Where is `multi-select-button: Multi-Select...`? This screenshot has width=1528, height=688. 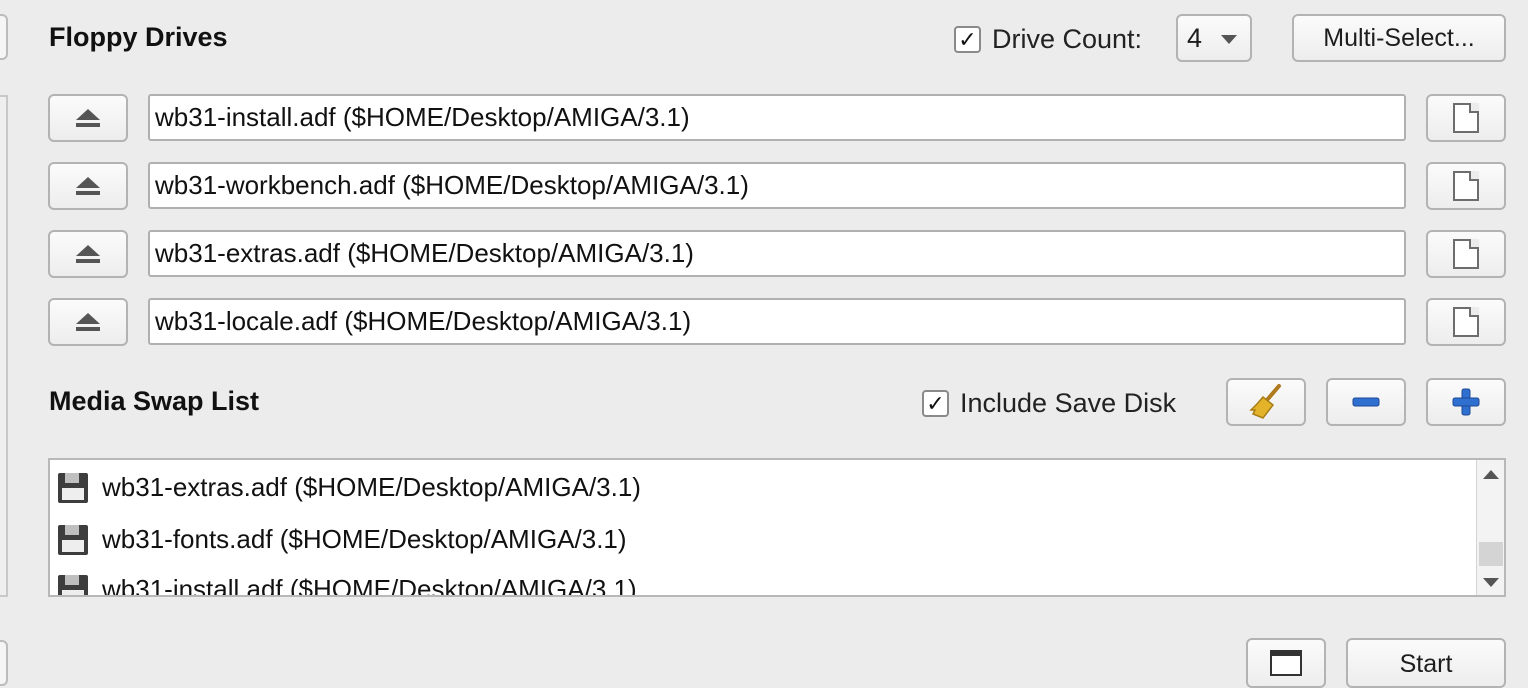 multi-select-button: Multi-Select... is located at coordinates (1399, 38).